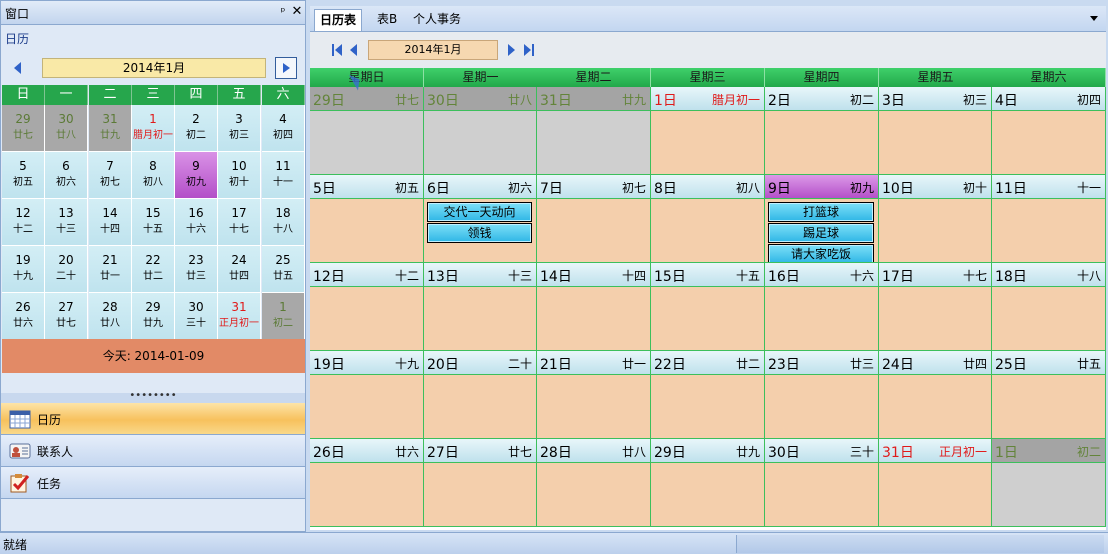 This screenshot has width=1108, height=554. What do you see at coordinates (338, 50) in the screenshot?
I see `first-page-icon` at bounding box center [338, 50].